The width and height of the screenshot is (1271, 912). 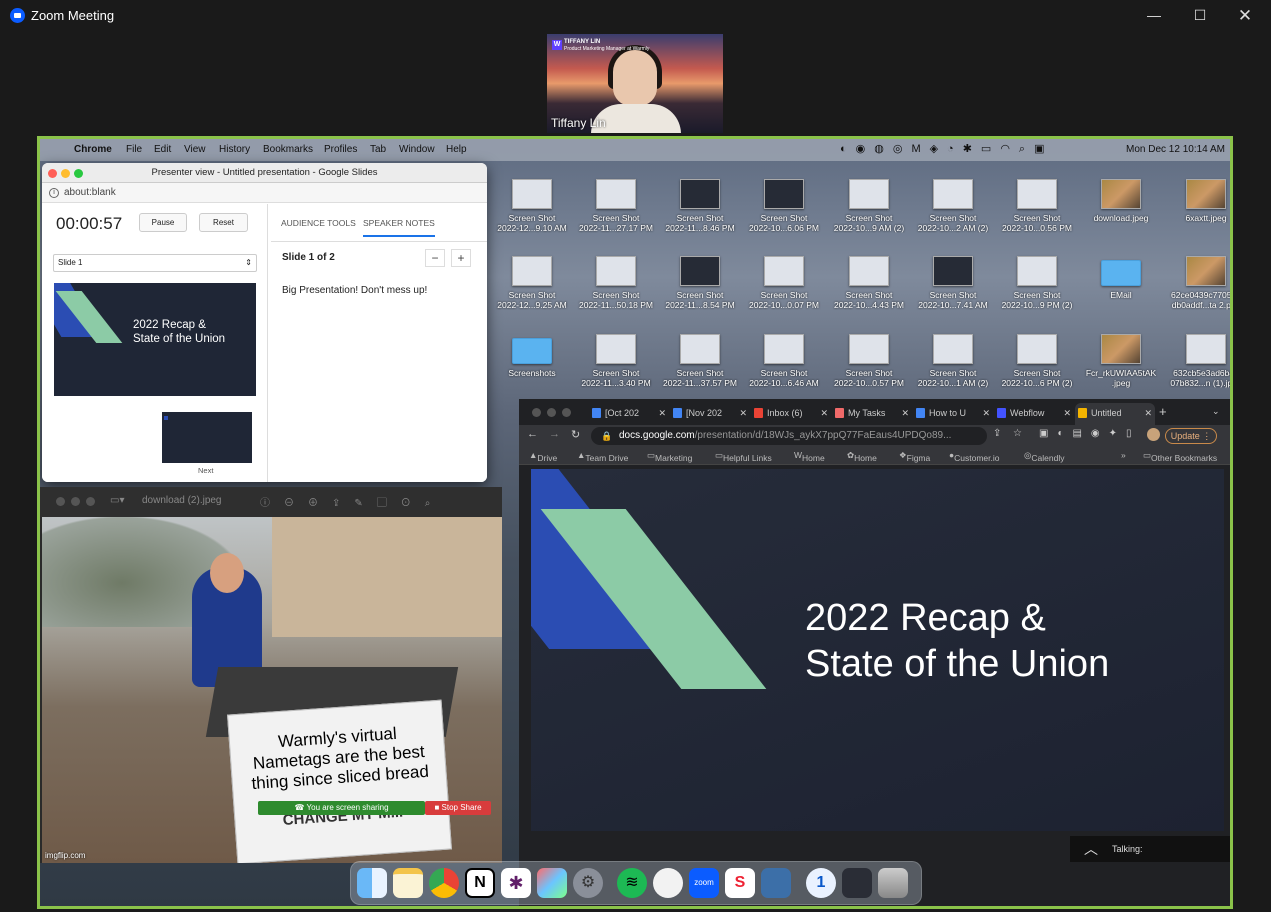 What do you see at coordinates (532, 434) in the screenshot?
I see `back-icon: ←` at bounding box center [532, 434].